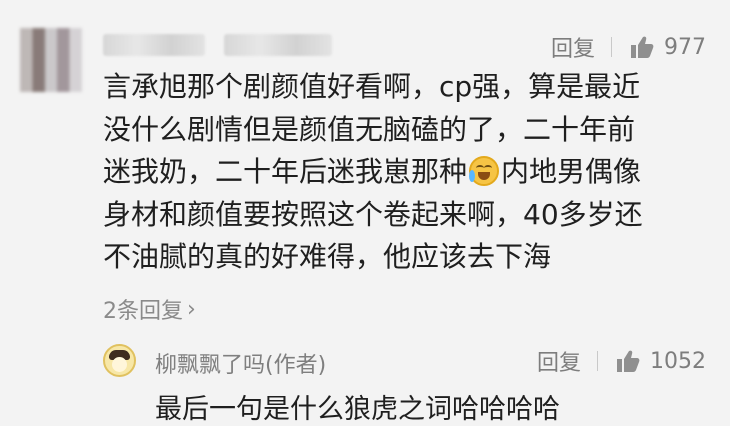  What do you see at coordinates (641, 47) in the screenshot?
I see `thumb-up-icon` at bounding box center [641, 47].